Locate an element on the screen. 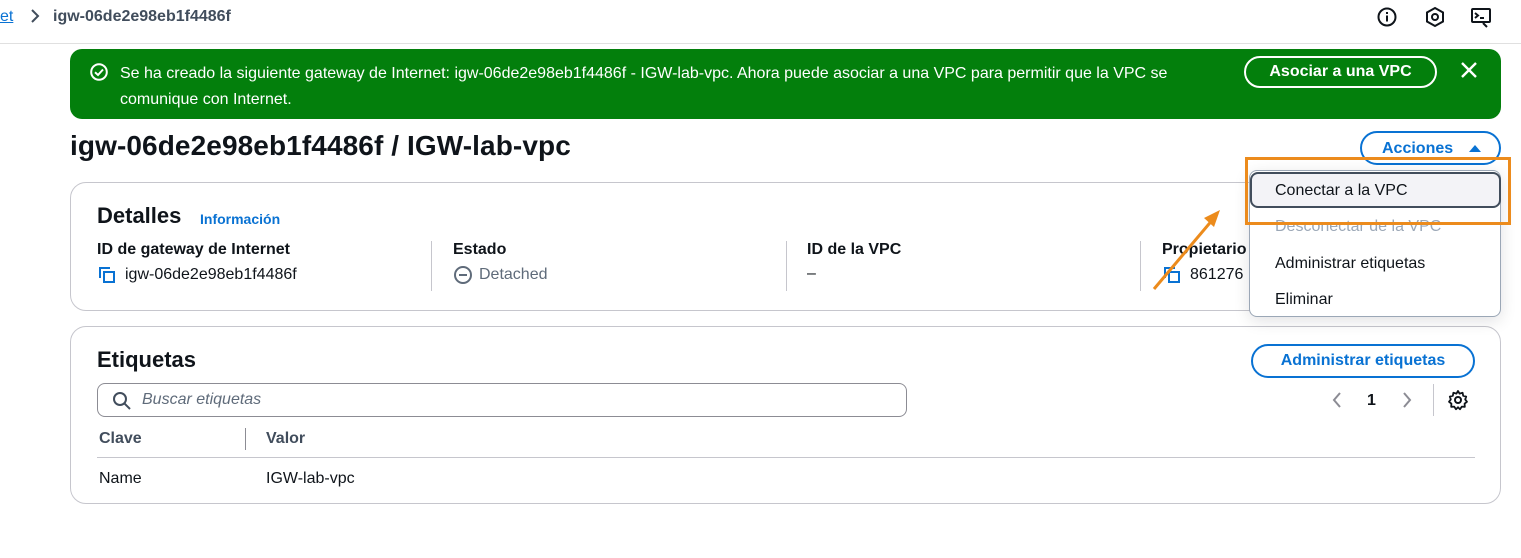 The width and height of the screenshot is (1521, 558). detail-label: ID de la VPC is located at coordinates (854, 249).